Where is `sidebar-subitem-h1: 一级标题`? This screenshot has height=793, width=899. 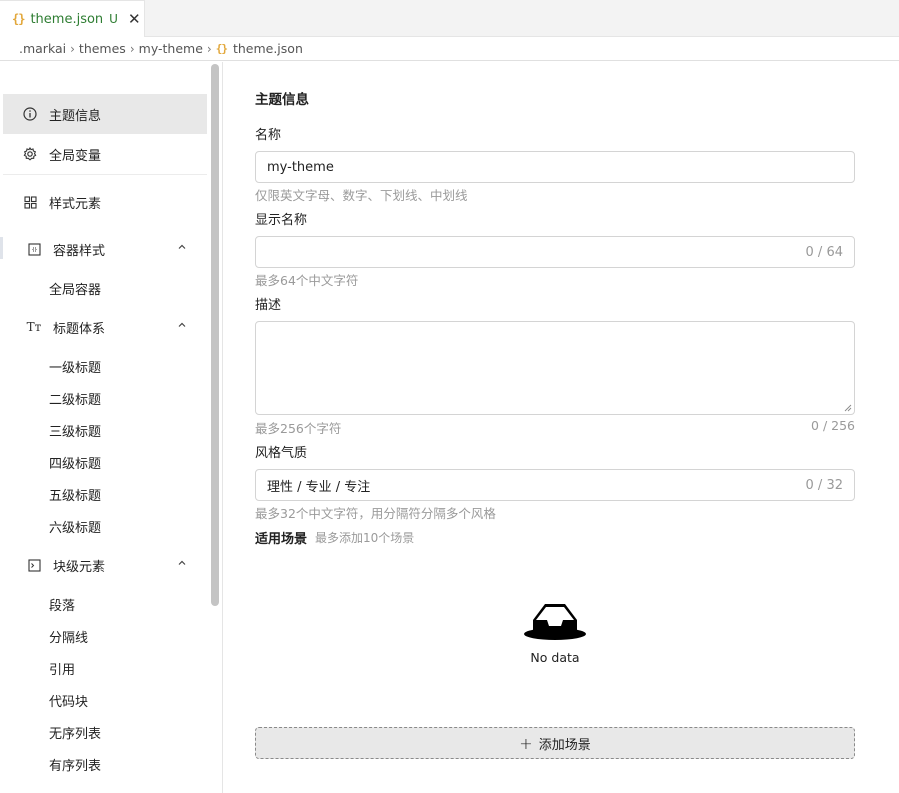
sidebar-subitem-h1: 一级标题 is located at coordinates (75, 366).